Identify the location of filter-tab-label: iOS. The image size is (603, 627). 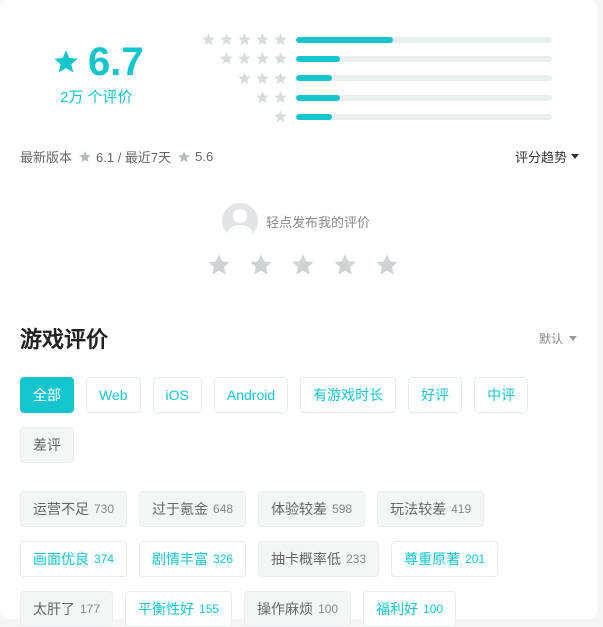
(177, 395).